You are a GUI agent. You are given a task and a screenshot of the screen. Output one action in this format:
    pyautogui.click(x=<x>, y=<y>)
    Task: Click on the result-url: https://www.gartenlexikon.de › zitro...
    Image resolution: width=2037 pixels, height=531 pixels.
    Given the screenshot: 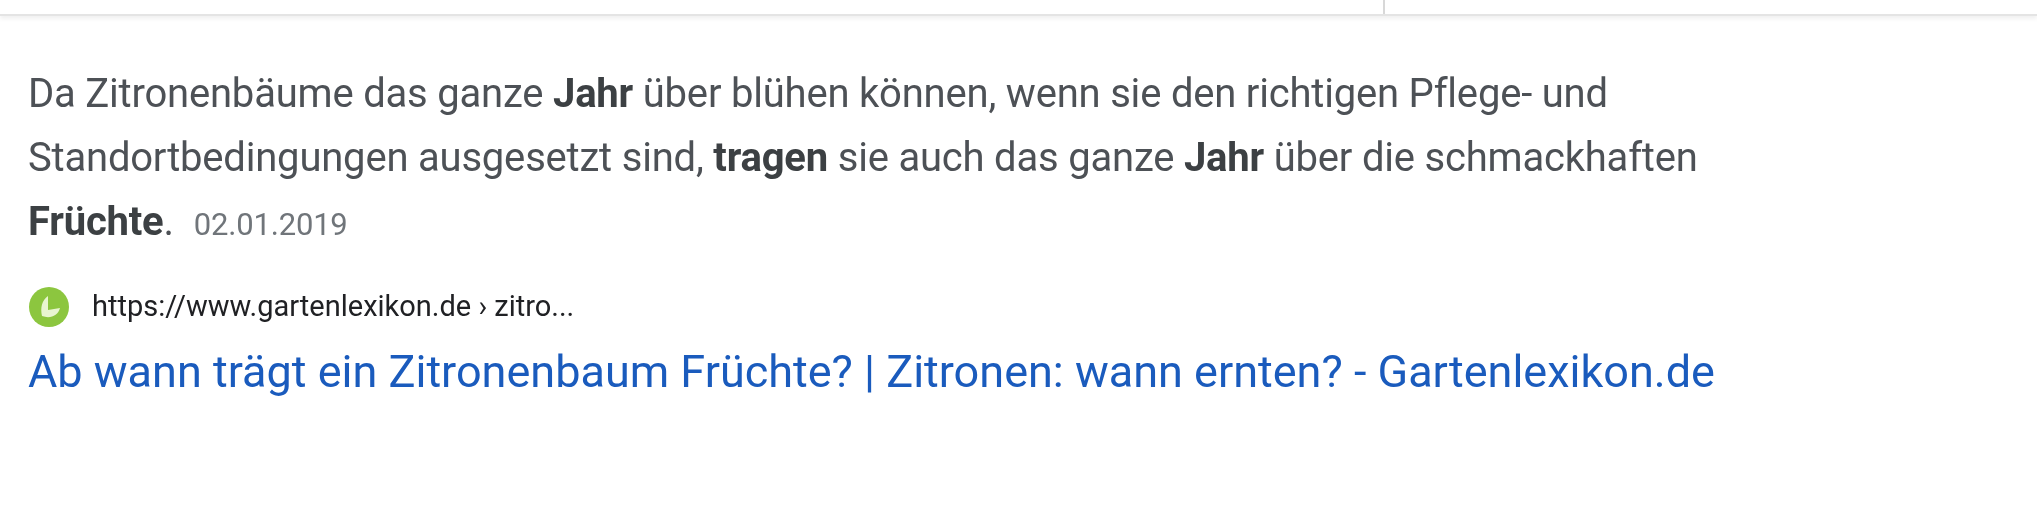 What is the action you would take?
    pyautogui.click(x=333, y=307)
    